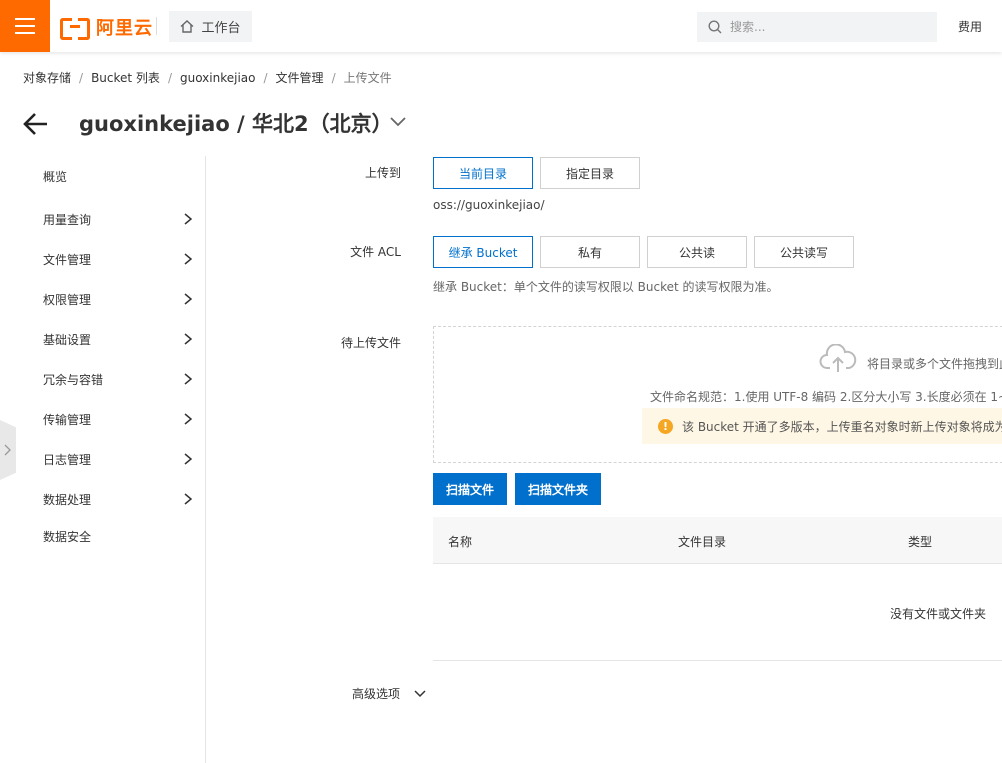 The image size is (1002, 763). I want to click on logo: 阿里云, so click(106, 27).